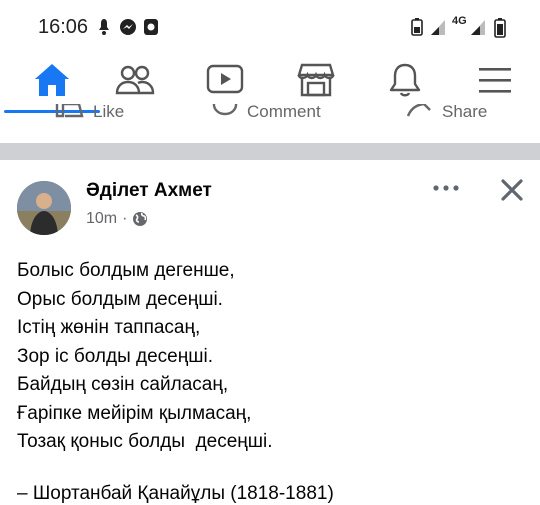 This screenshot has width=540, height=505. I want to click on messenger-icon, so click(128, 27).